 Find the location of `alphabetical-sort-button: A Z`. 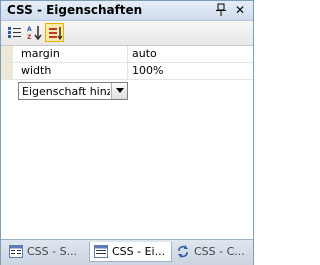

alphabetical-sort-button: A Z is located at coordinates (34, 32).